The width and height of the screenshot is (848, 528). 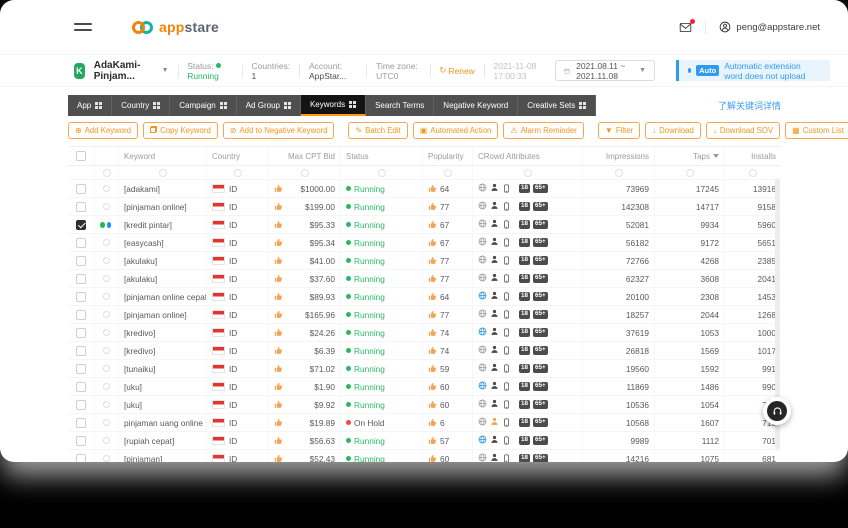 I want to click on keyword-cell: [akulaku], so click(x=163, y=260).